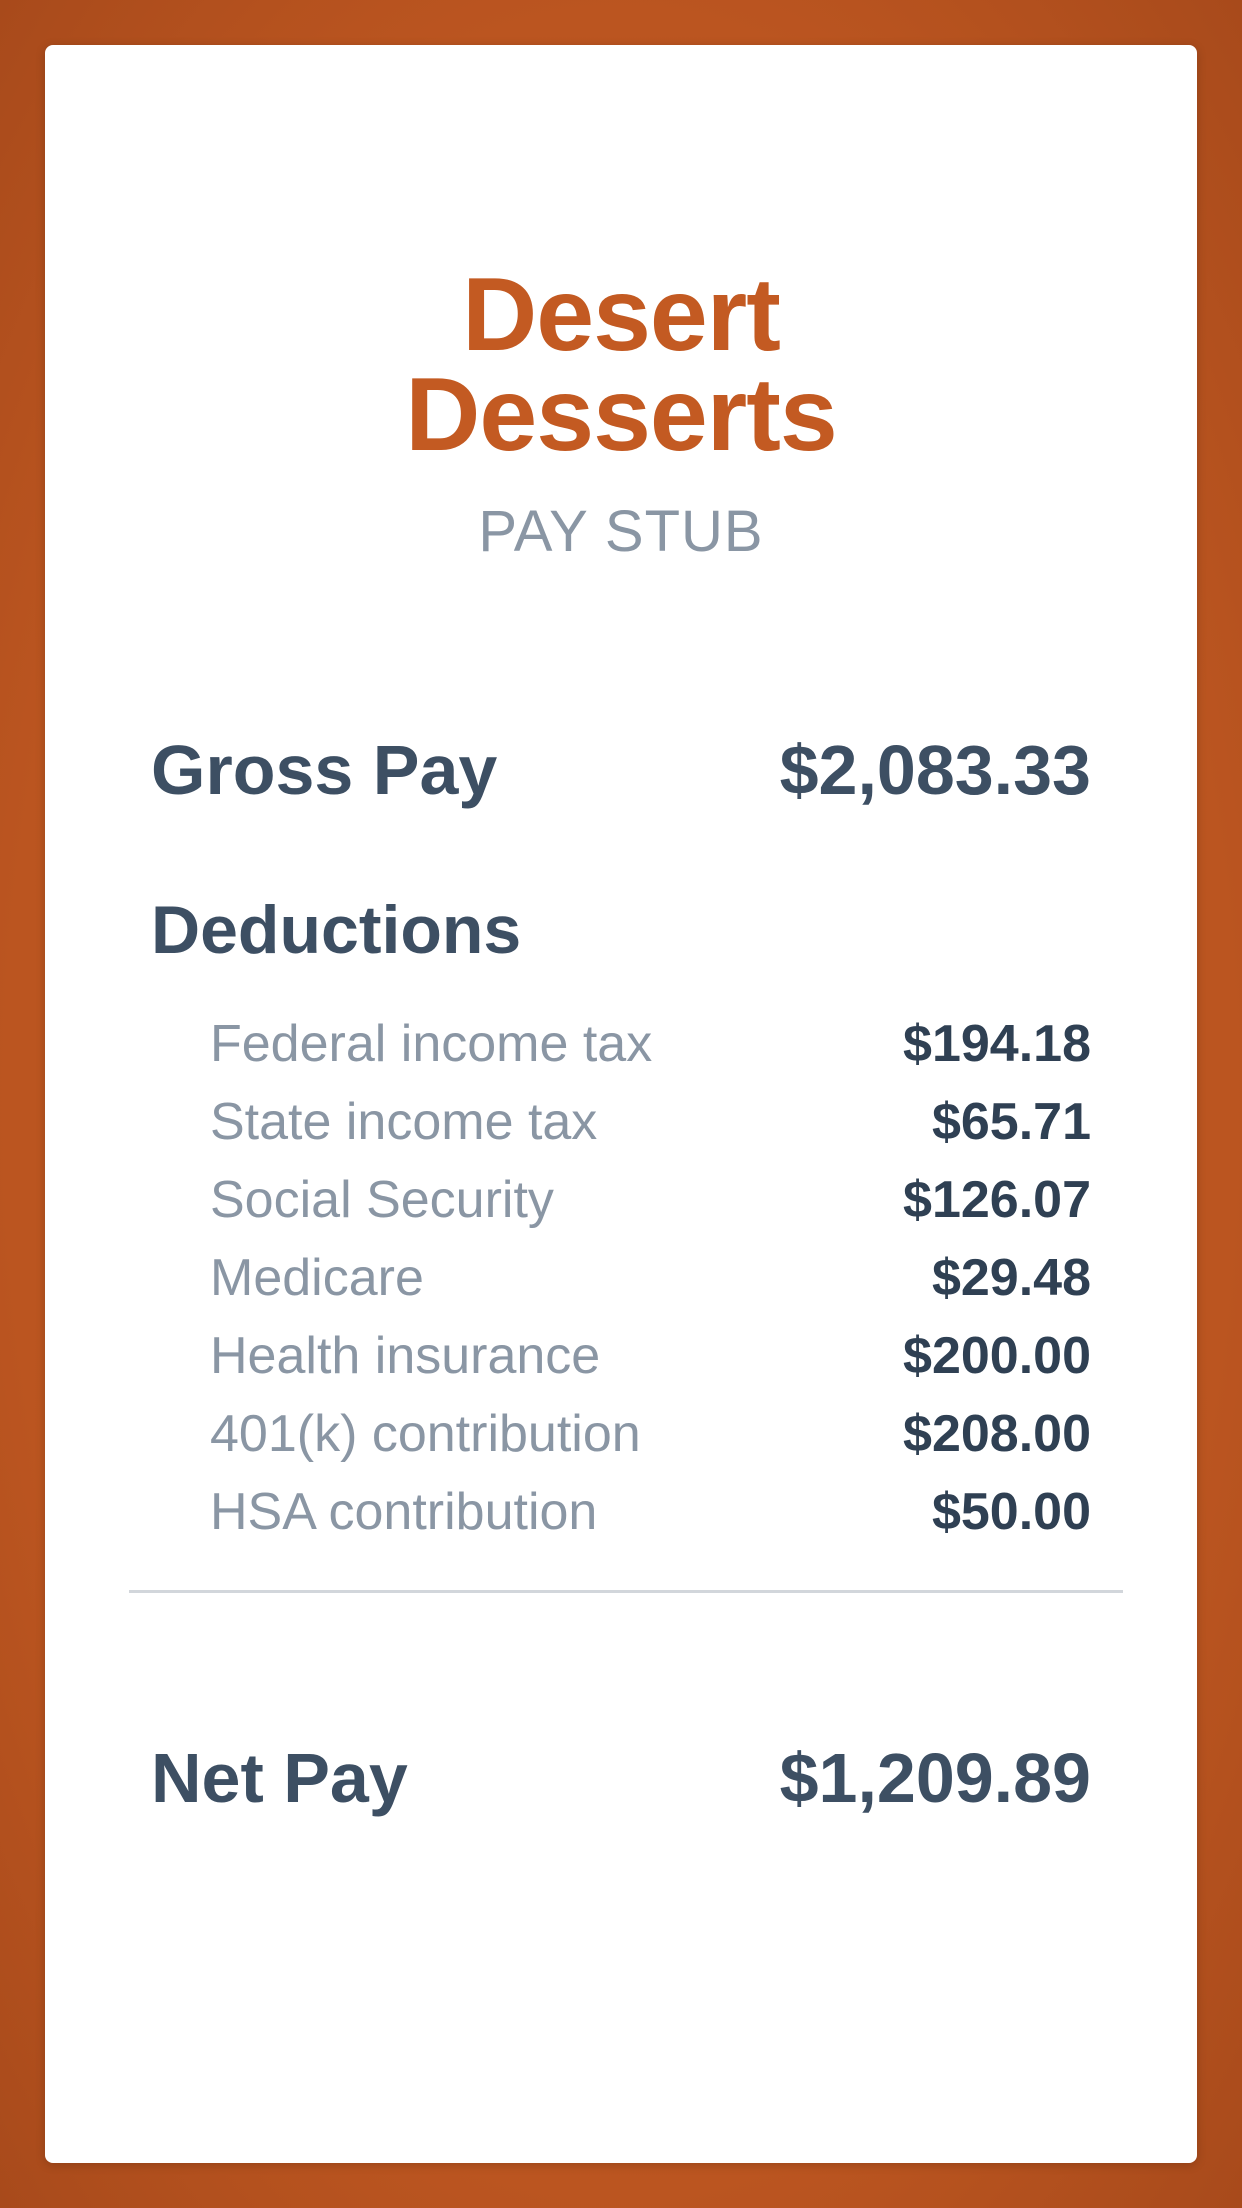 The height and width of the screenshot is (2208, 1242). What do you see at coordinates (621, 415) in the screenshot?
I see `company-name-line2: Desserts` at bounding box center [621, 415].